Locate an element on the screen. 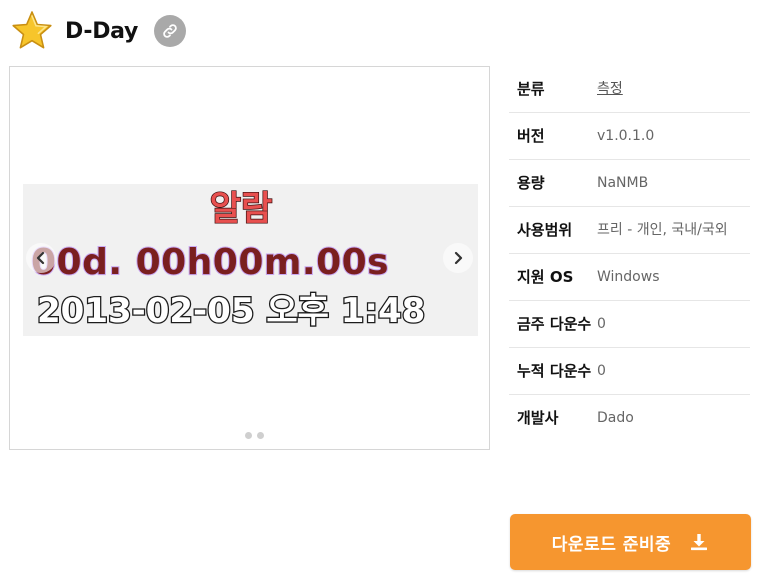 This screenshot has height=583, width=758. link-icon is located at coordinates (170, 31).